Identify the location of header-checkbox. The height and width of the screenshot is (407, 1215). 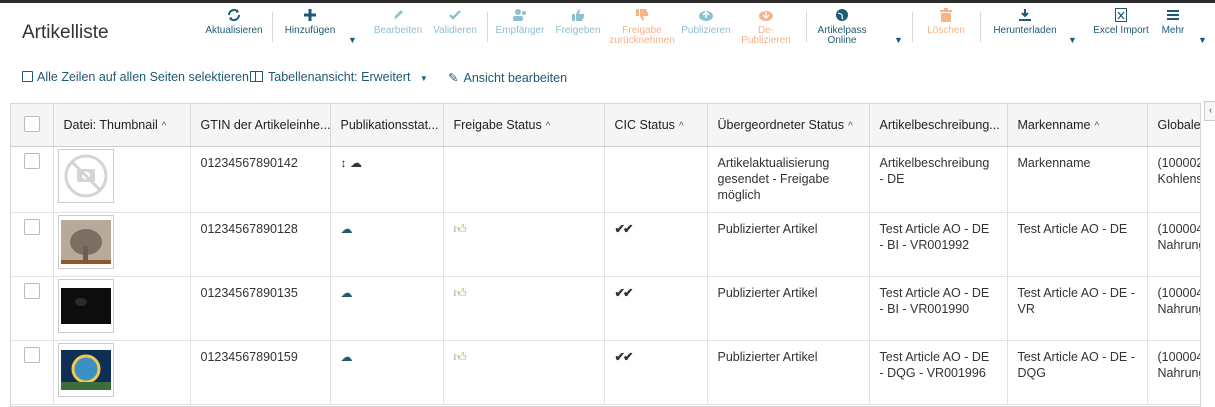
(31, 123).